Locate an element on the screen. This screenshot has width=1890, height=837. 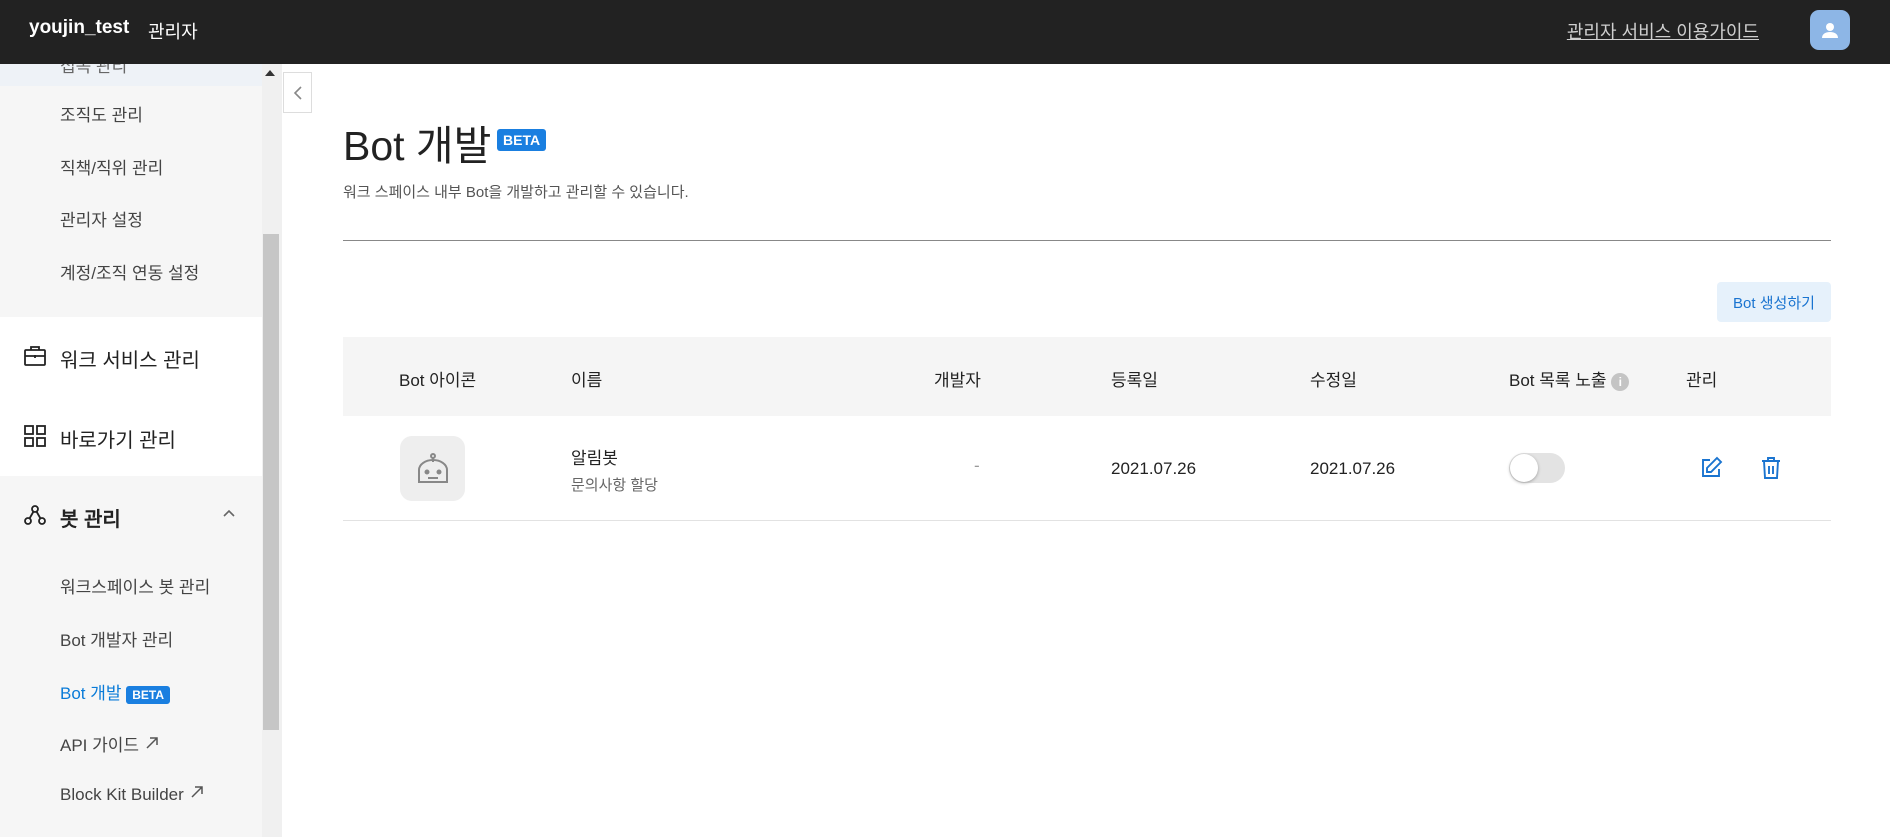
info-icon: i is located at coordinates (1620, 381).